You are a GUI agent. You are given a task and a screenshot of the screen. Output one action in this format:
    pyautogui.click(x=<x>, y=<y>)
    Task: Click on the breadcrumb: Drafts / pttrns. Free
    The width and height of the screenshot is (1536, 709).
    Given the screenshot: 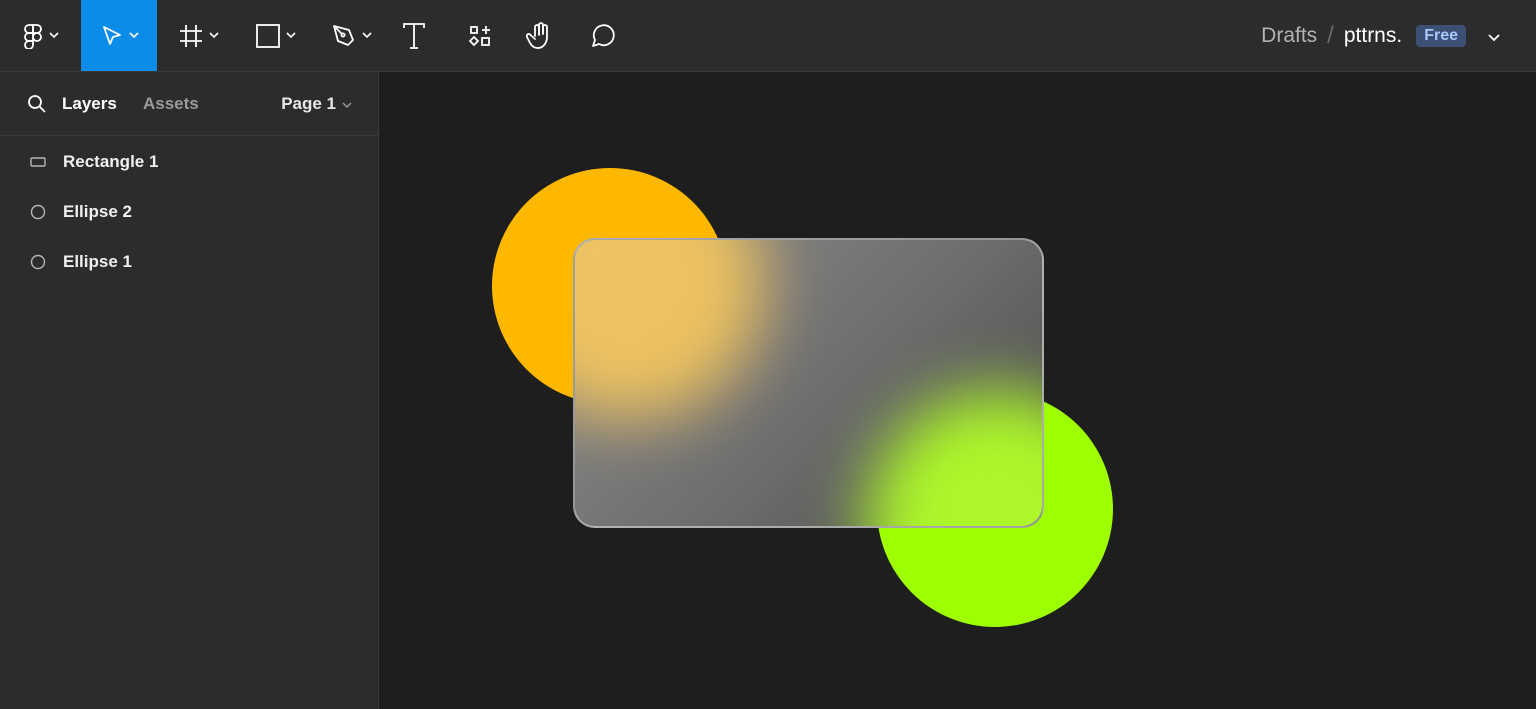 What is the action you would take?
    pyautogui.click(x=1380, y=35)
    